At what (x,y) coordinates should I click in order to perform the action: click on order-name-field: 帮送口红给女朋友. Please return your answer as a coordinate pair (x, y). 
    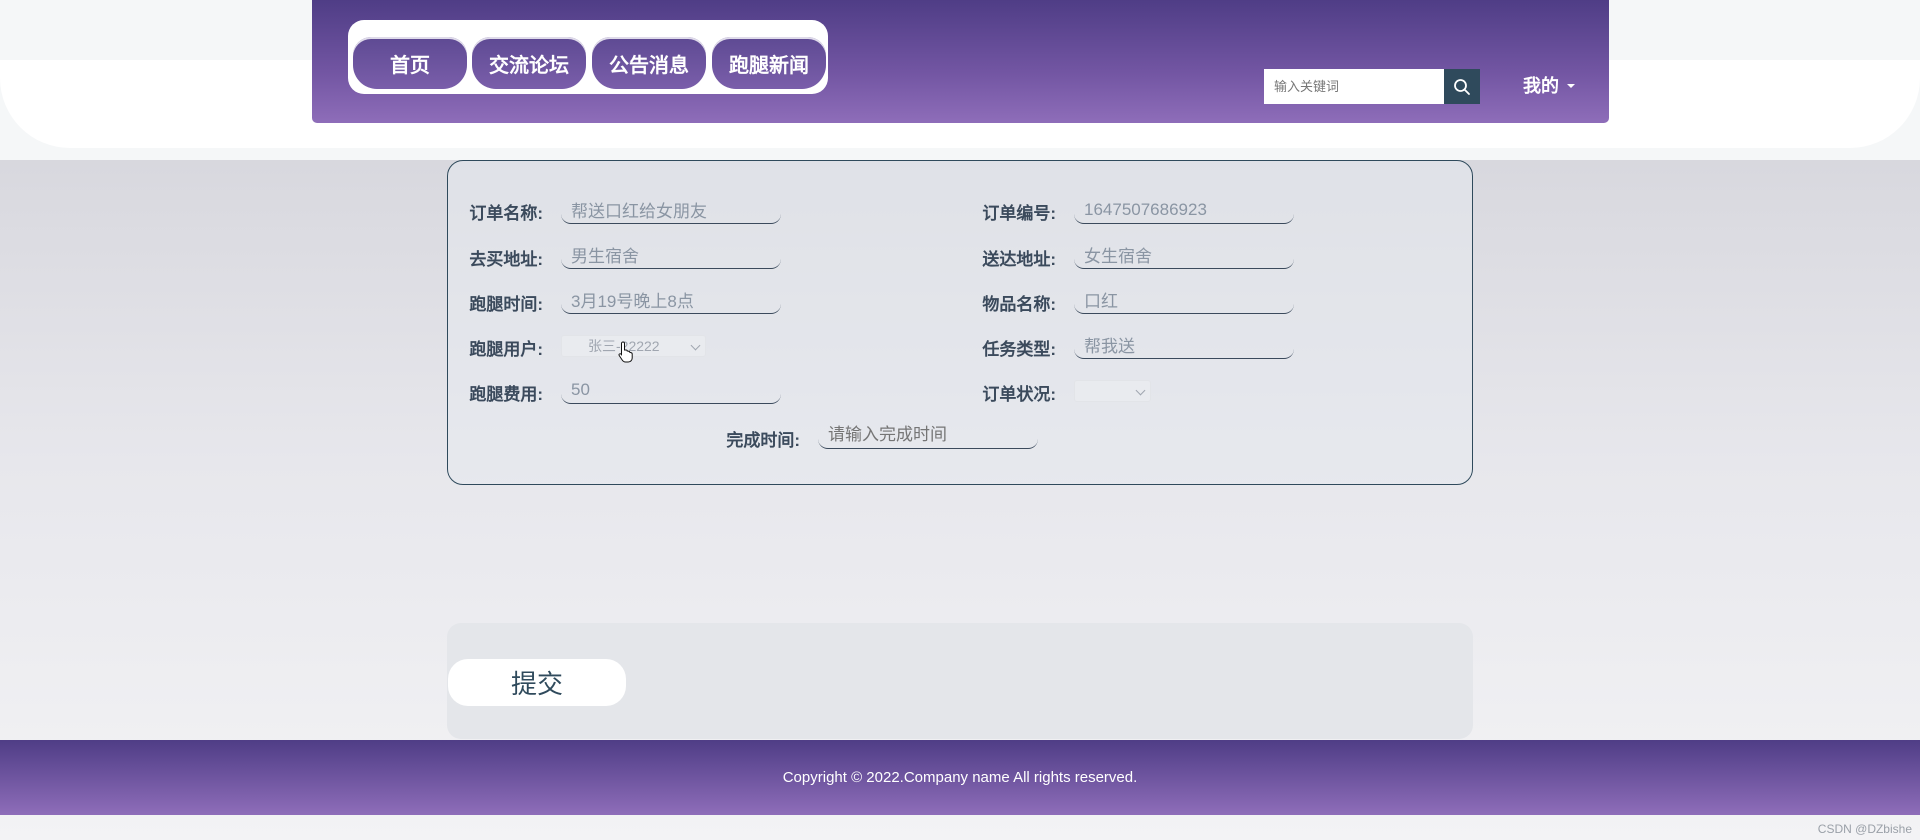
    Looking at the image, I should click on (671, 210).